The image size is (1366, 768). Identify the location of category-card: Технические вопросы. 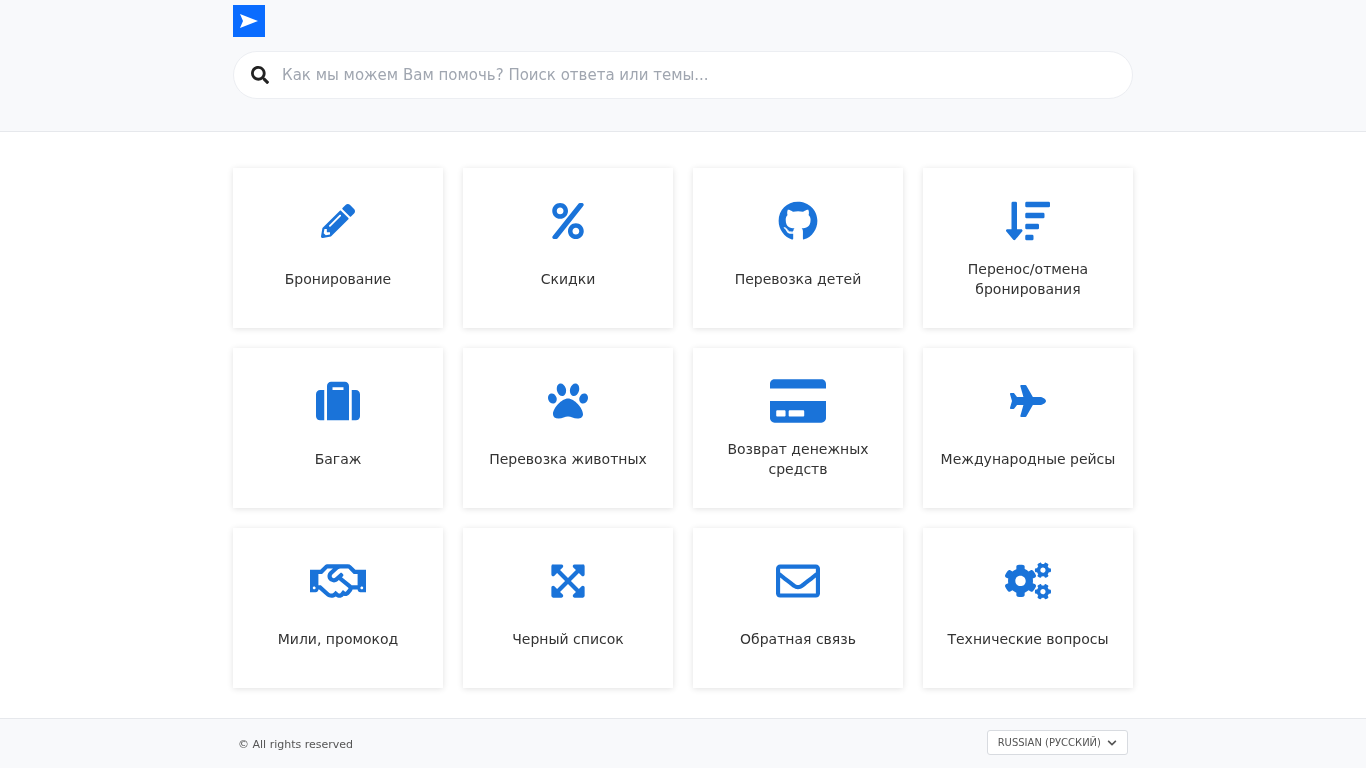
(1028, 608).